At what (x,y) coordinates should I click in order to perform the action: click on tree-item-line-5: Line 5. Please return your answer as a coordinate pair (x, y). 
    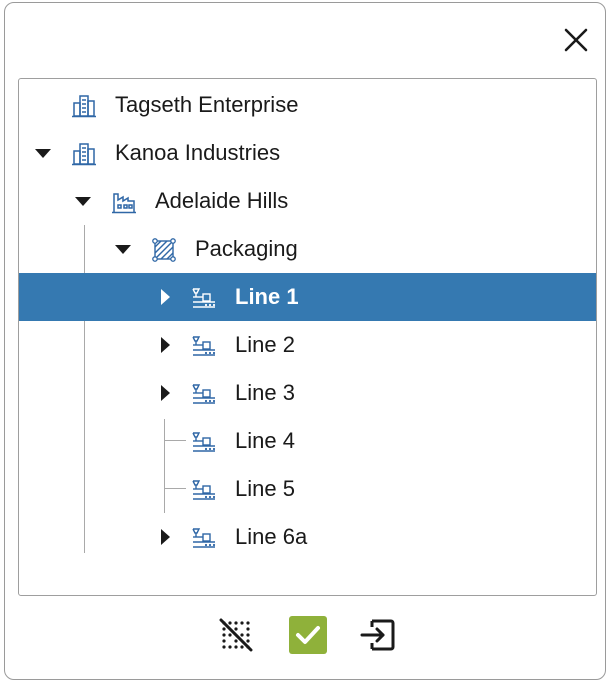
    Looking at the image, I should click on (307, 489).